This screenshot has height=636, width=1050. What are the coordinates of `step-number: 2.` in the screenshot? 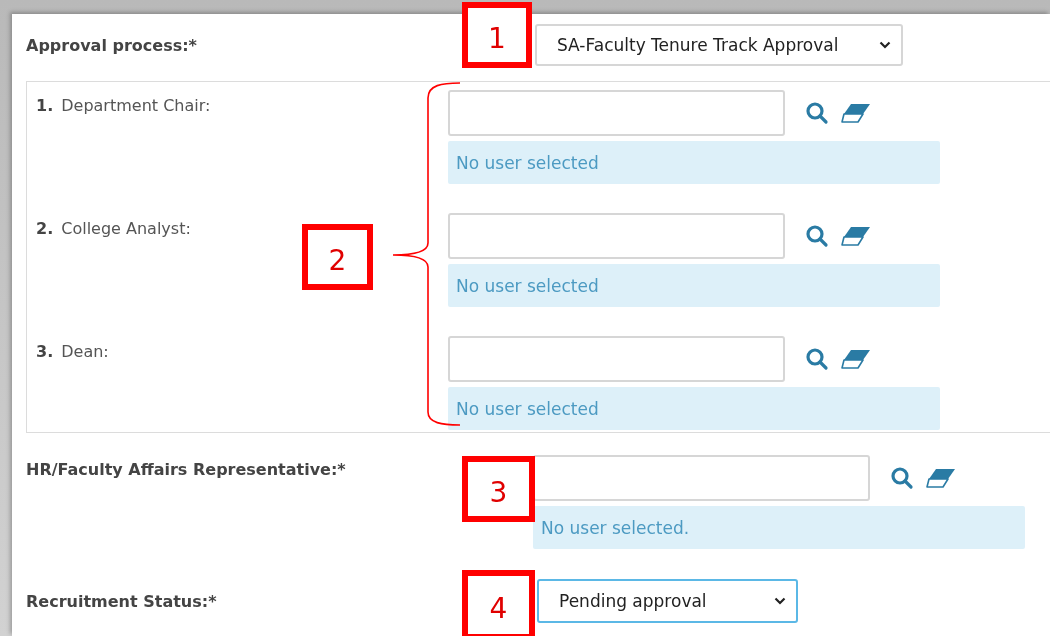 It's located at (45, 229).